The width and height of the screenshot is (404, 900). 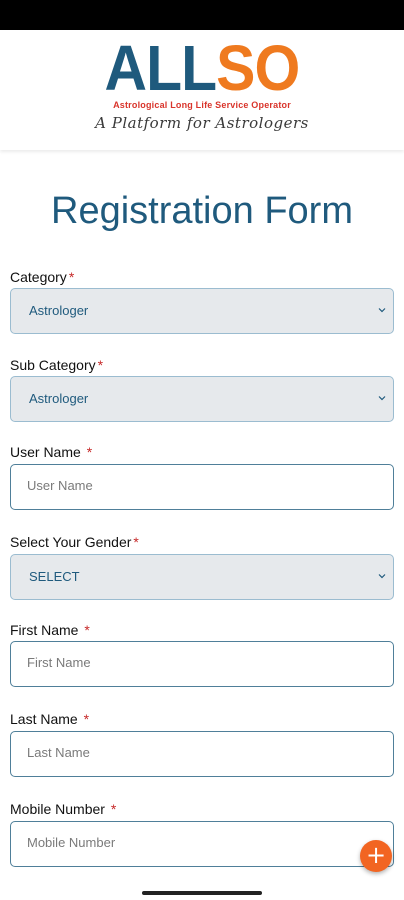 What do you see at coordinates (38, 277) in the screenshot?
I see `category-label-text: Category` at bounding box center [38, 277].